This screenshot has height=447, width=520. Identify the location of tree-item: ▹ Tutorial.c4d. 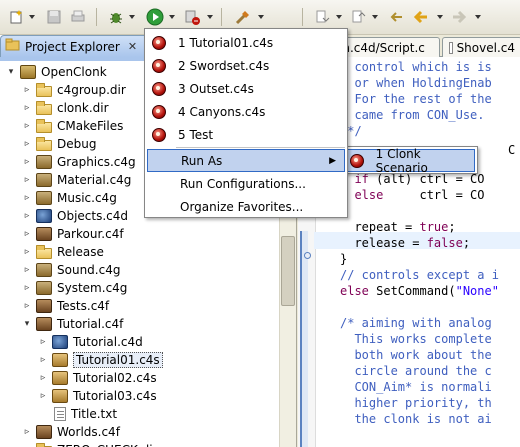
(90, 342).